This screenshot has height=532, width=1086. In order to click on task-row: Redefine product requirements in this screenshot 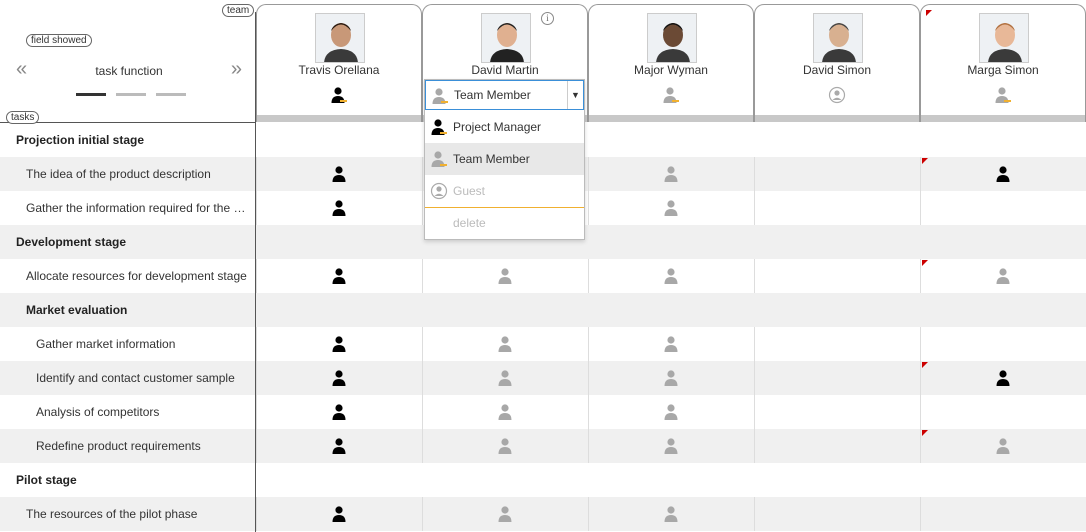, I will do `click(543, 446)`.